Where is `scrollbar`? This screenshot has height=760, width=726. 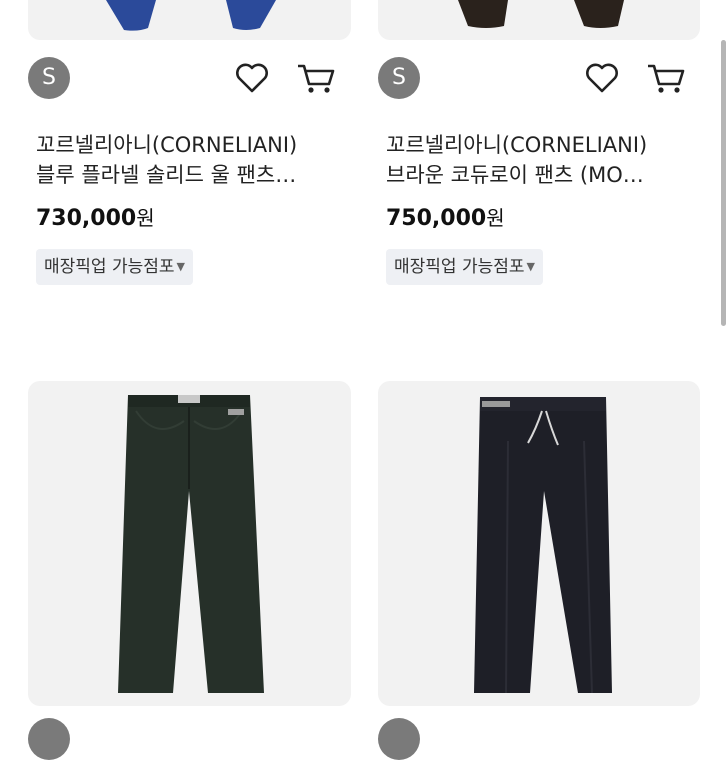
scrollbar is located at coordinates (723, 183).